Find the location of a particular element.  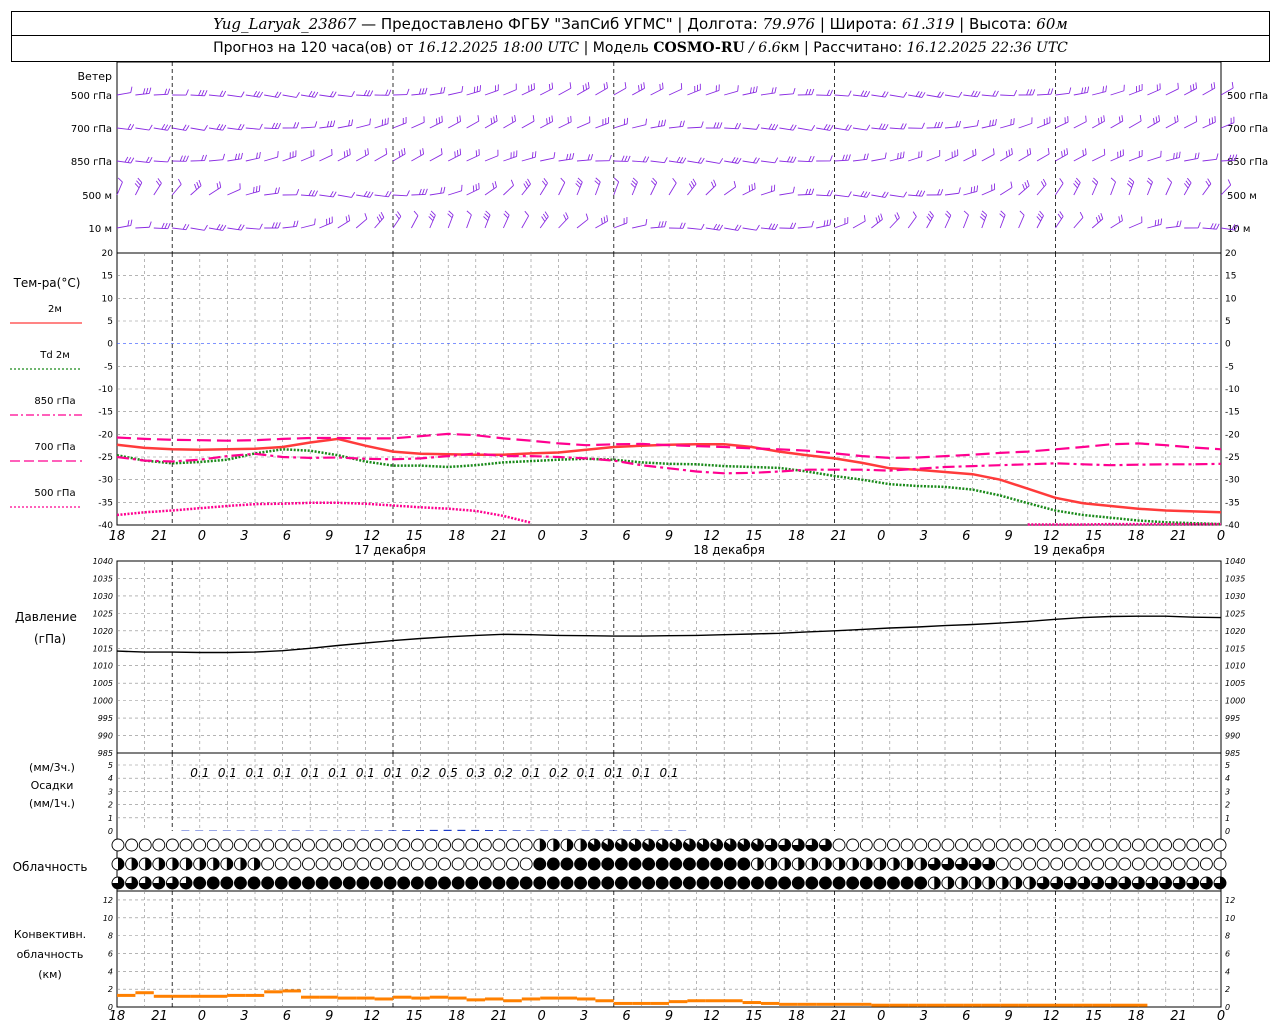

hour-label-bottom: 21 is located at coordinates (839, 1016).